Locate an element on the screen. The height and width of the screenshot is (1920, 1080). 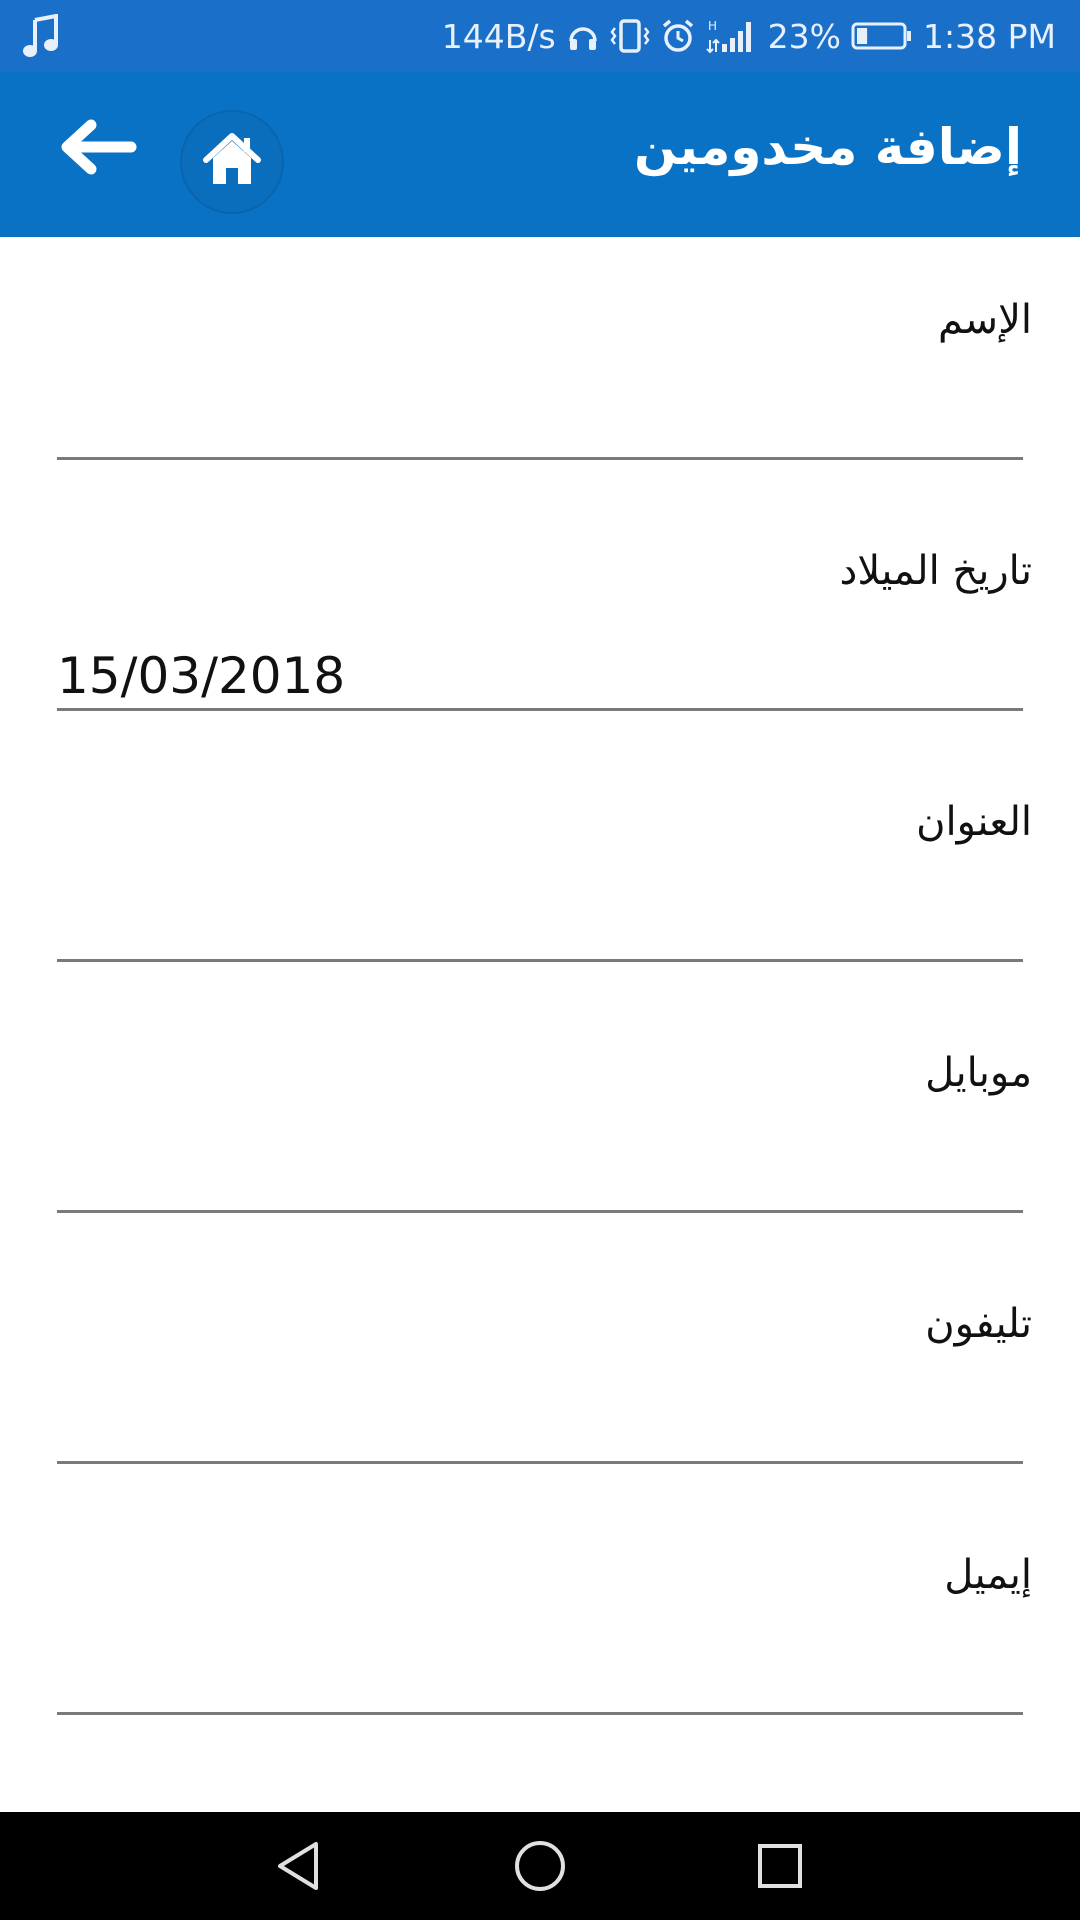
phone-field-group: تليفون is located at coordinates (540, 1366).